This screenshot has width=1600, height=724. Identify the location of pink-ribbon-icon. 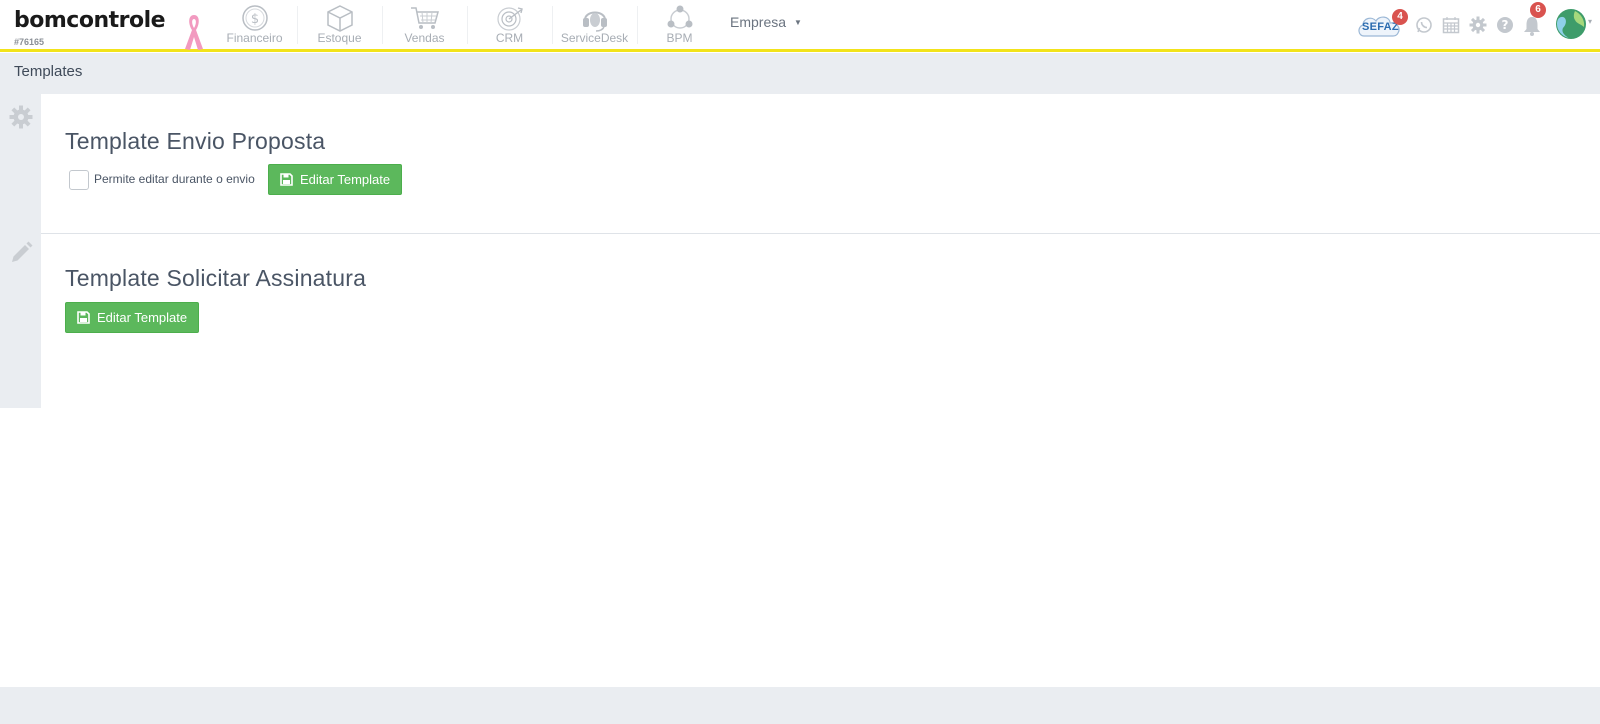
(194, 32).